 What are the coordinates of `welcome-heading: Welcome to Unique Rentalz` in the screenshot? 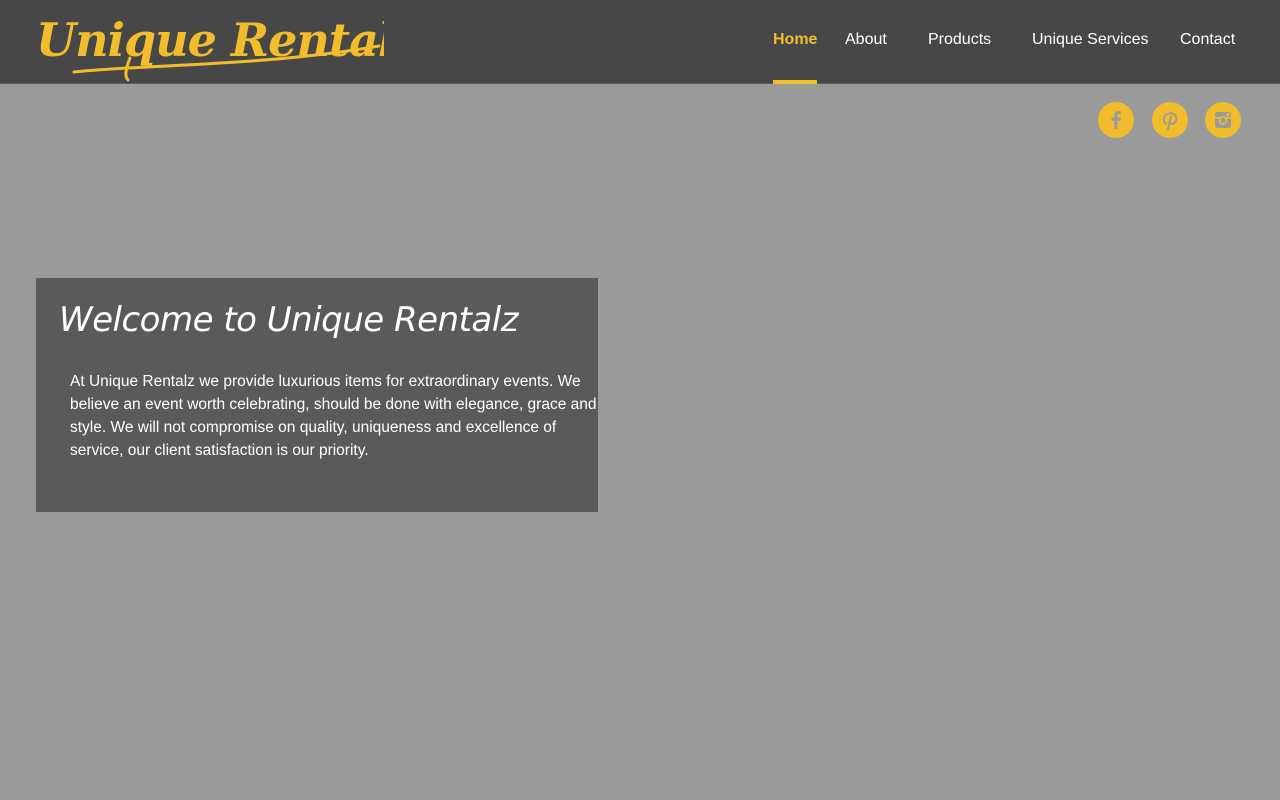 It's located at (289, 320).